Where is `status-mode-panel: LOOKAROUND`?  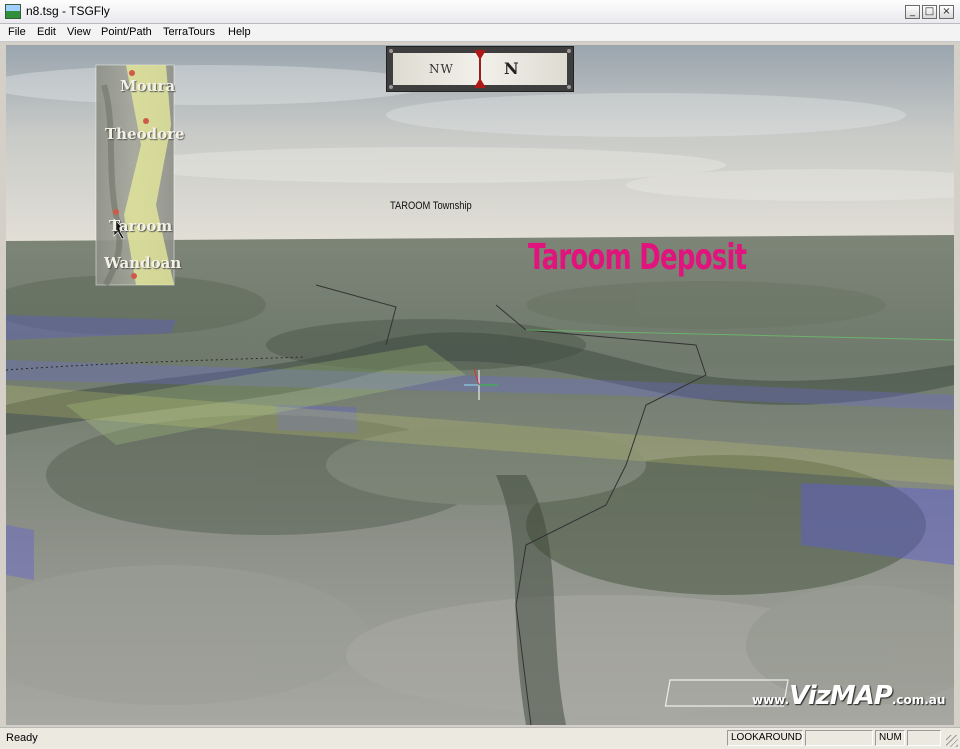
status-mode-panel: LOOKAROUND is located at coordinates (765, 738).